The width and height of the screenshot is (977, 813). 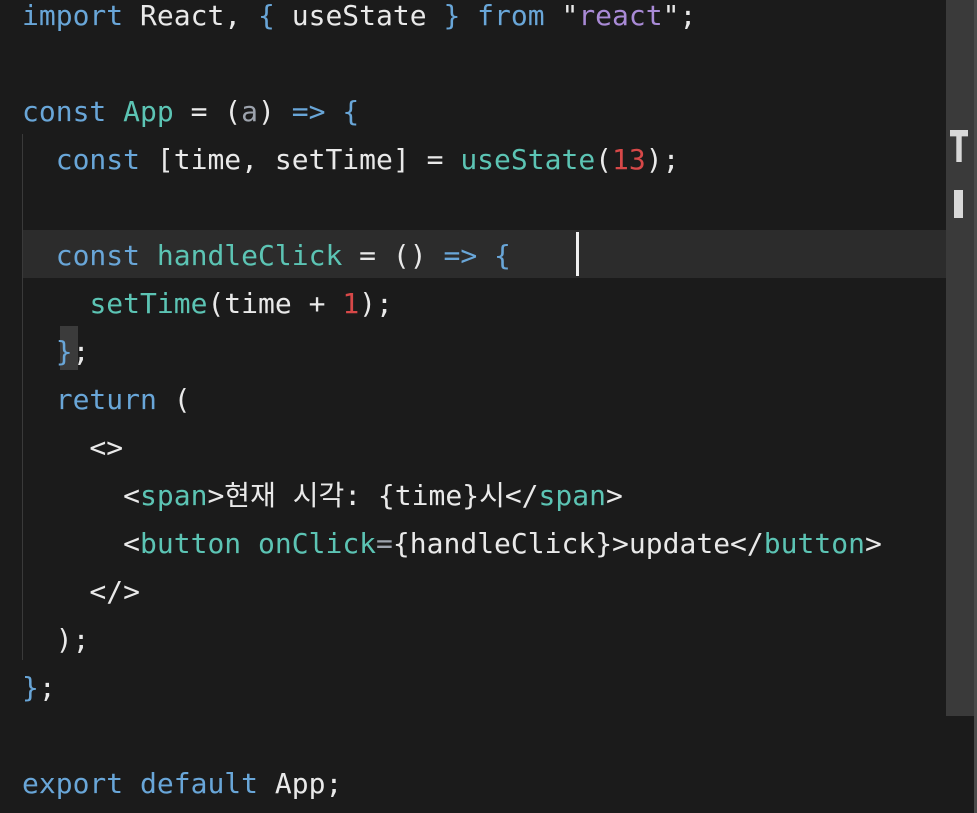 I want to click on code-token: export, so click(x=73, y=783).